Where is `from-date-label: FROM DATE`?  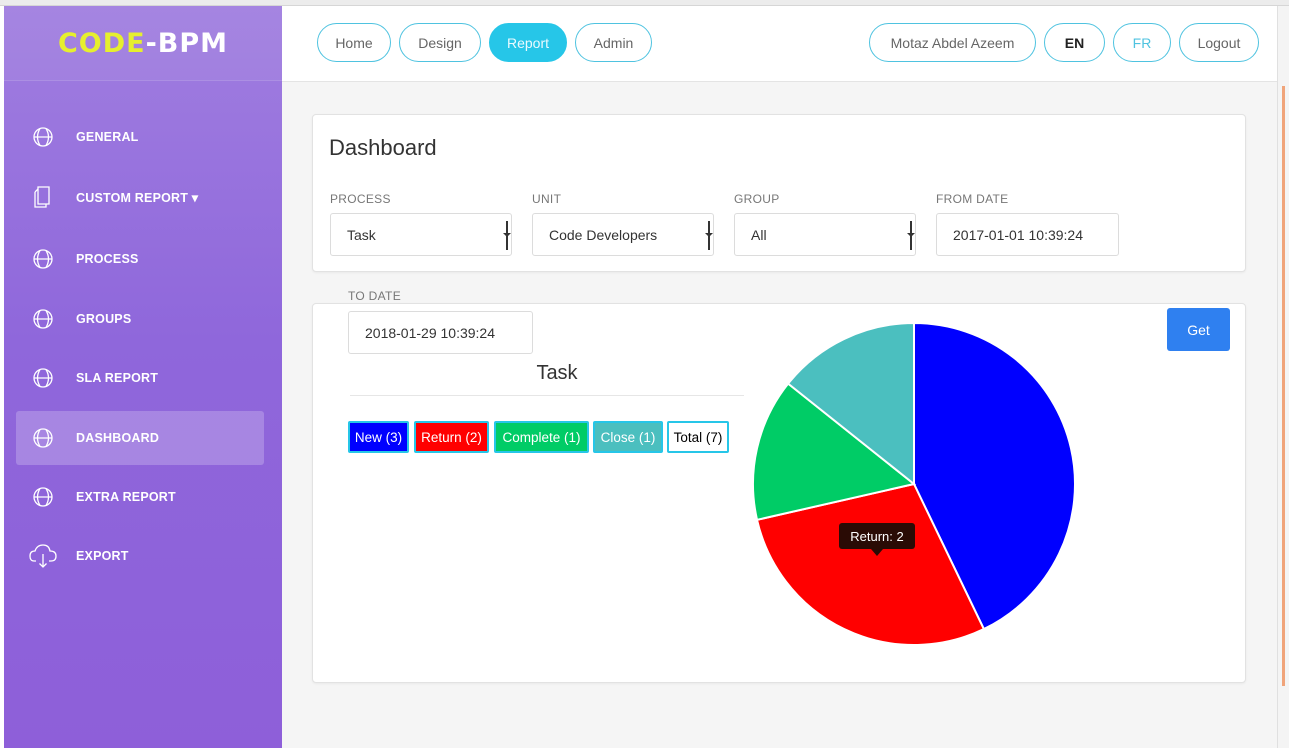 from-date-label: FROM DATE is located at coordinates (972, 199).